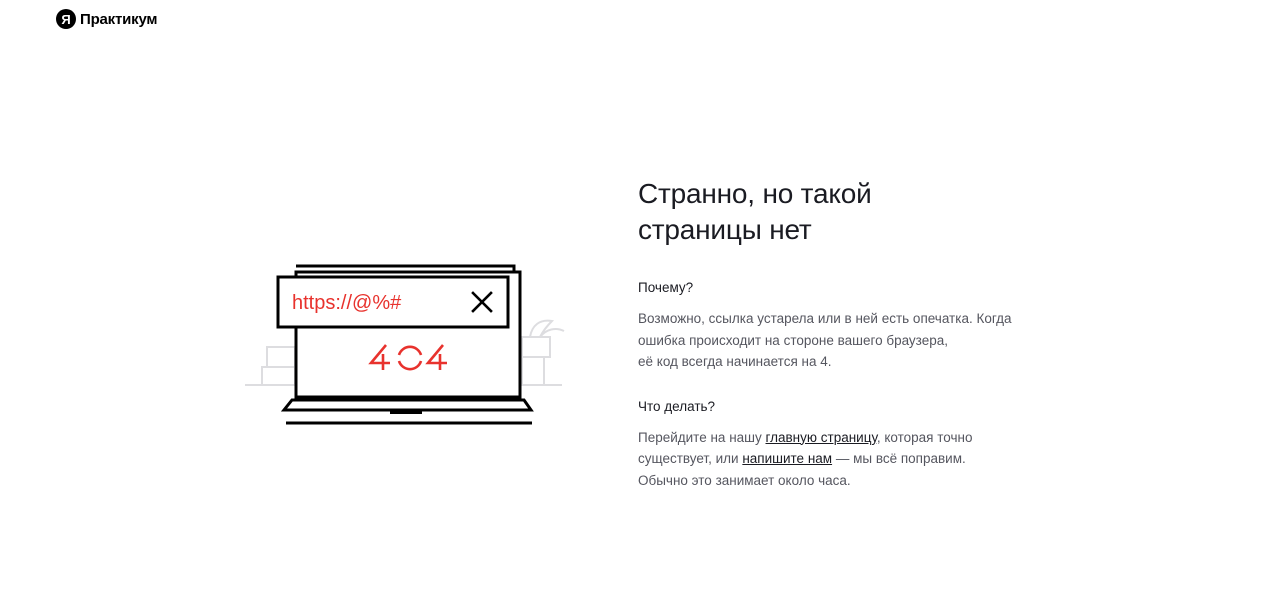 This screenshot has width=1280, height=594. Describe the element at coordinates (848, 212) in the screenshot. I see `page-title: Странно, но такой страницы нет` at that location.